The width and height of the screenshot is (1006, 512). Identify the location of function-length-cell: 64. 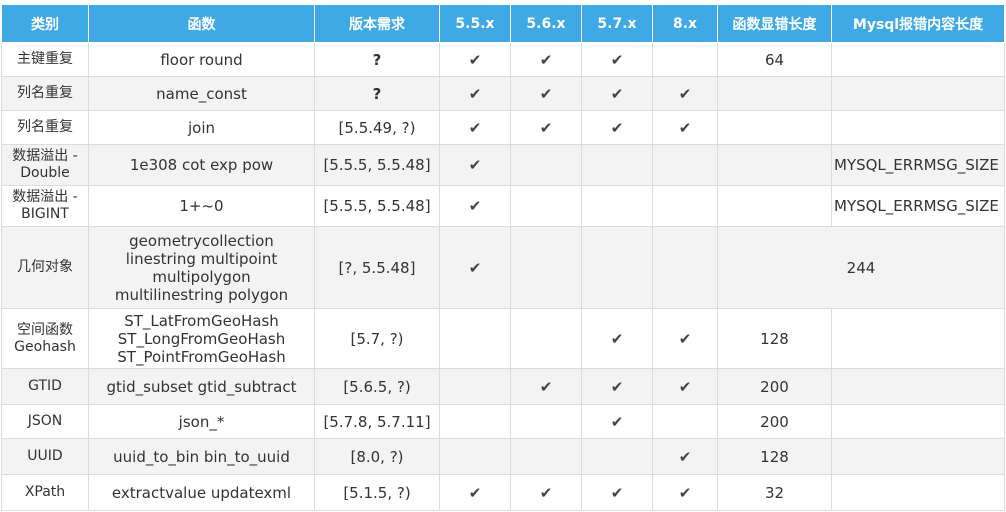
(774, 59).